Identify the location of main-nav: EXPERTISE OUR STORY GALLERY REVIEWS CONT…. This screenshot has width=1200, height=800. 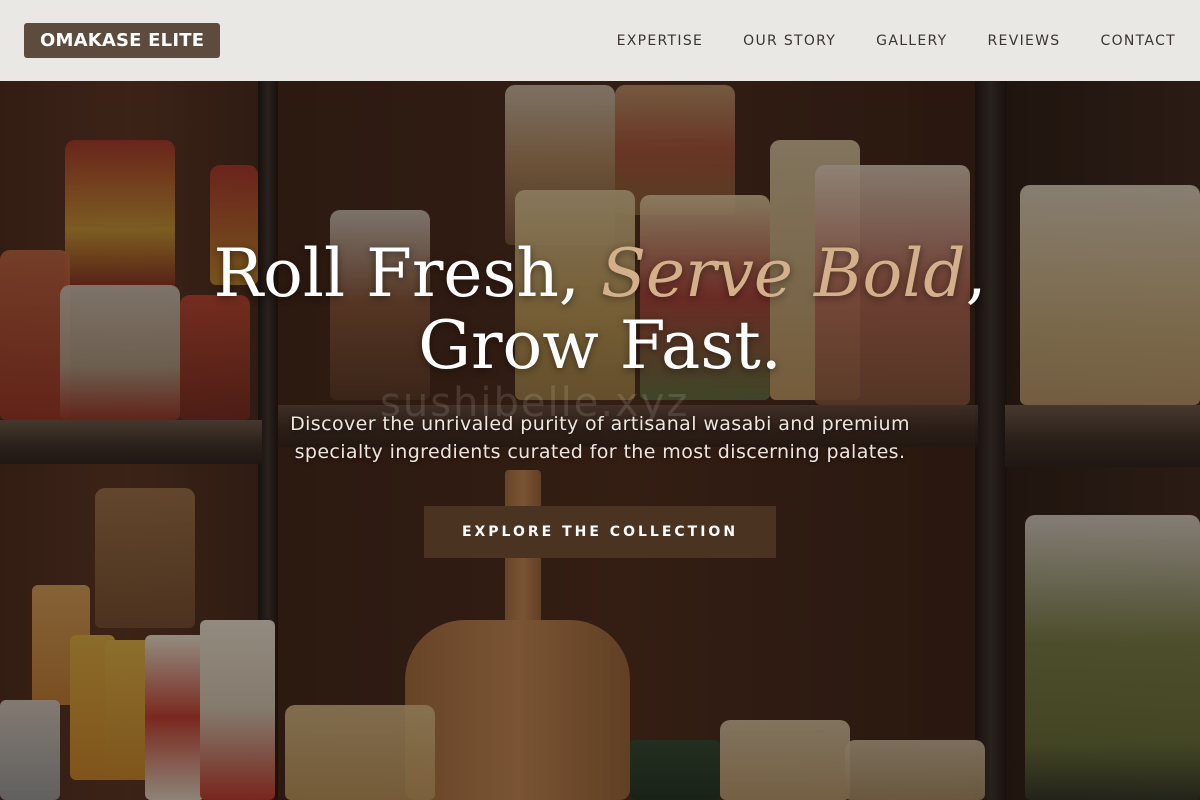
(896, 41).